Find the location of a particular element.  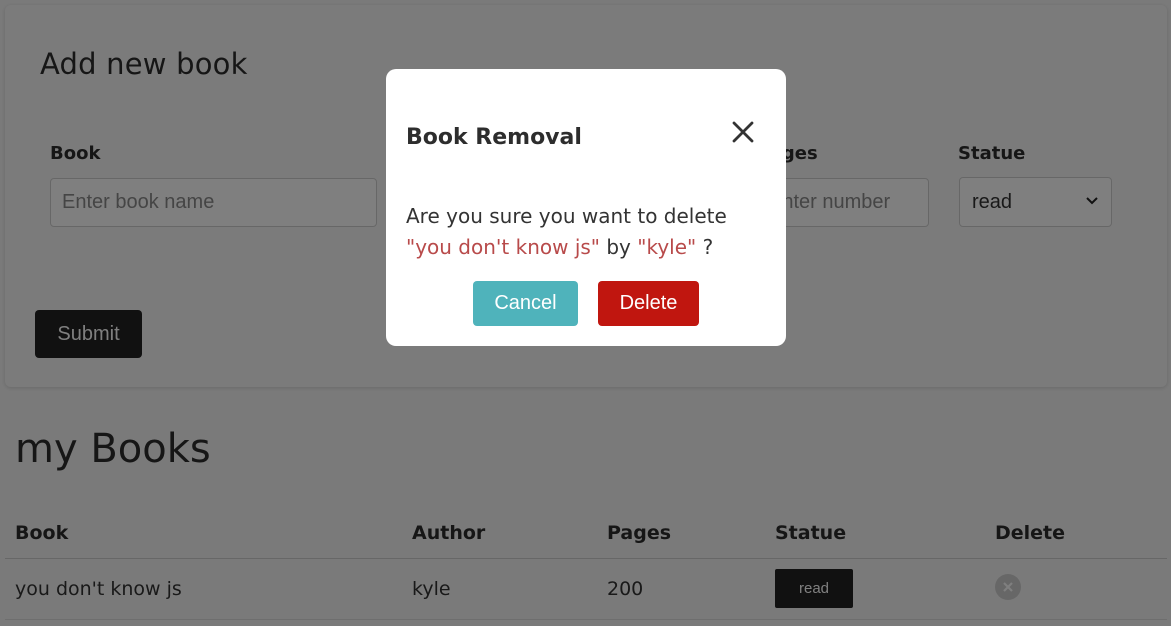

delete-button: Delete is located at coordinates (648, 303).